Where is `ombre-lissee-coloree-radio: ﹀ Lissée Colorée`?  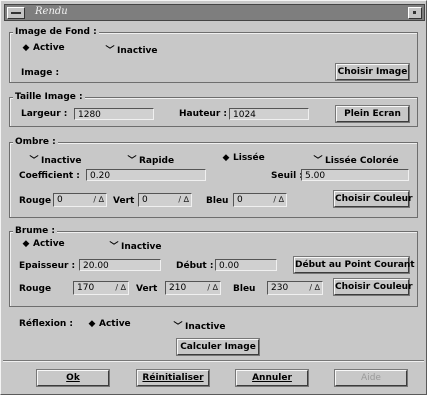
ombre-lissee-coloree-radio: ﹀ Lissée Colorée is located at coordinates (356, 159).